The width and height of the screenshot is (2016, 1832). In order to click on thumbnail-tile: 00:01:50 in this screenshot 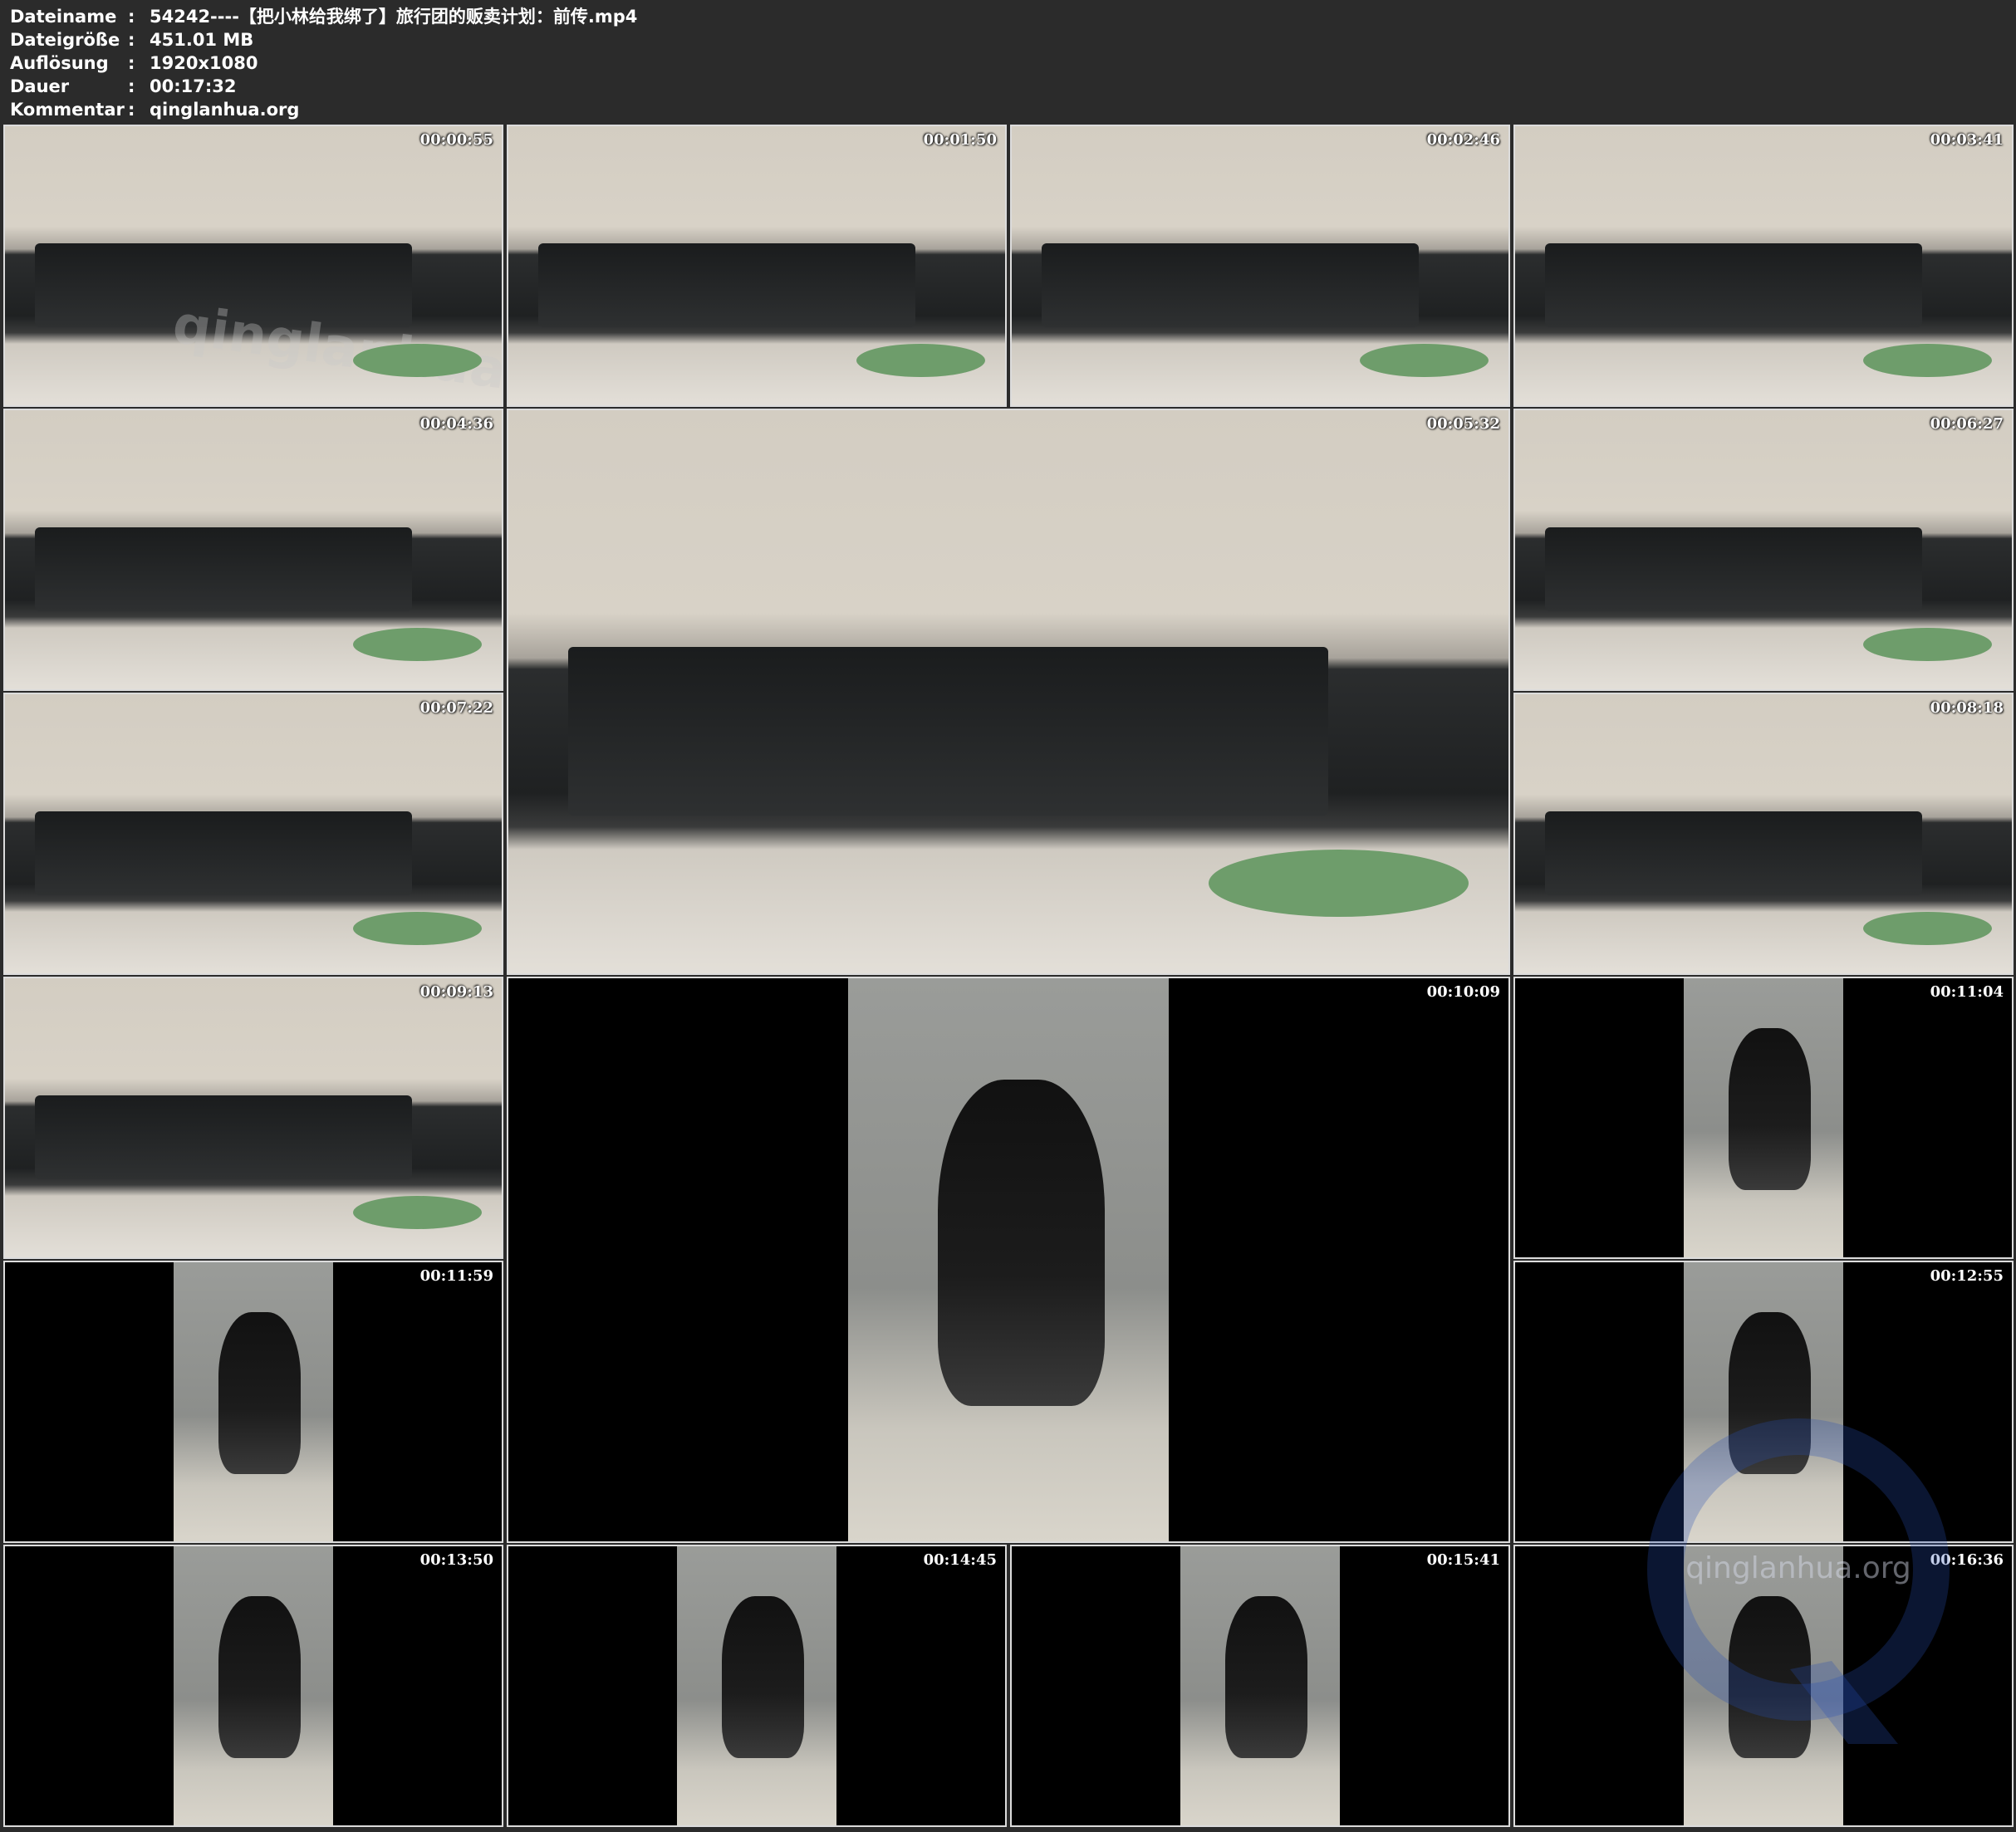, I will do `click(757, 266)`.